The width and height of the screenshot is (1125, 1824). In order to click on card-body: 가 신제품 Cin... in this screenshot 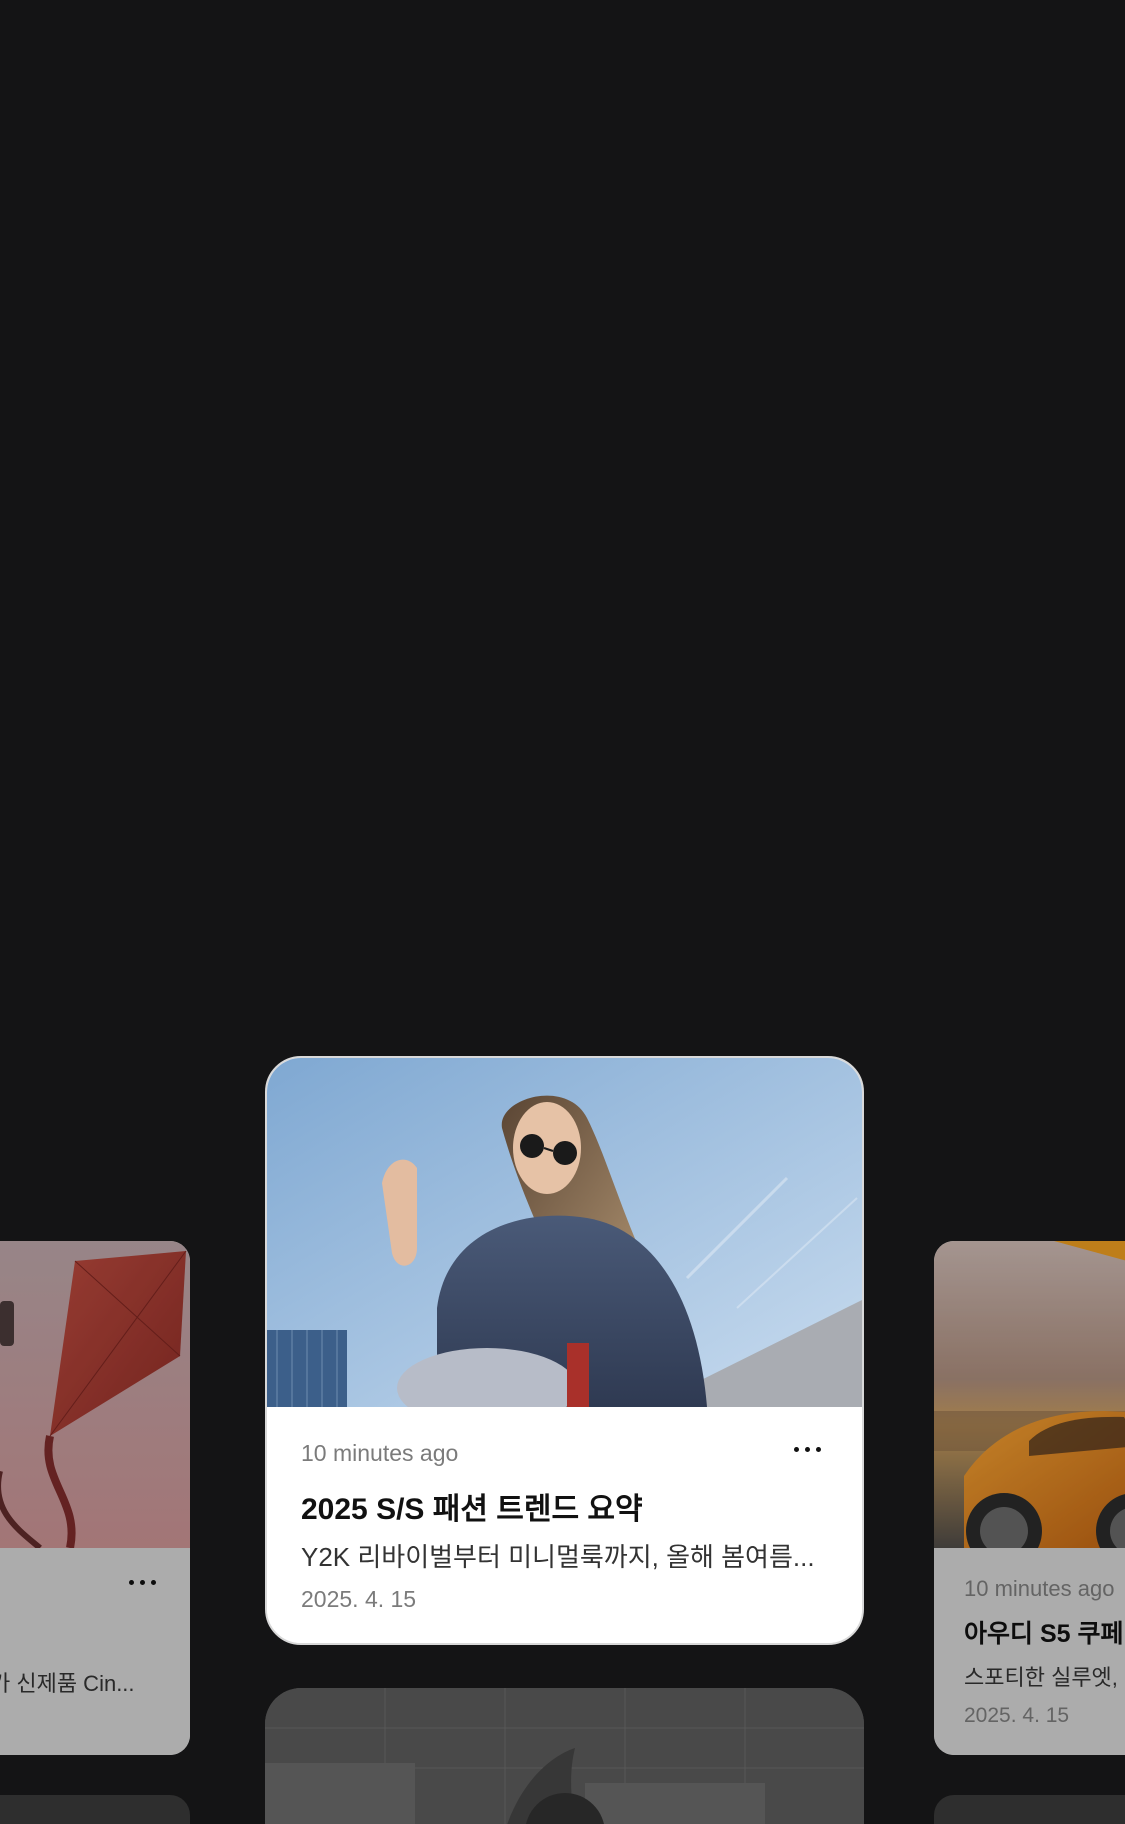, I will do `click(95, 1651)`.